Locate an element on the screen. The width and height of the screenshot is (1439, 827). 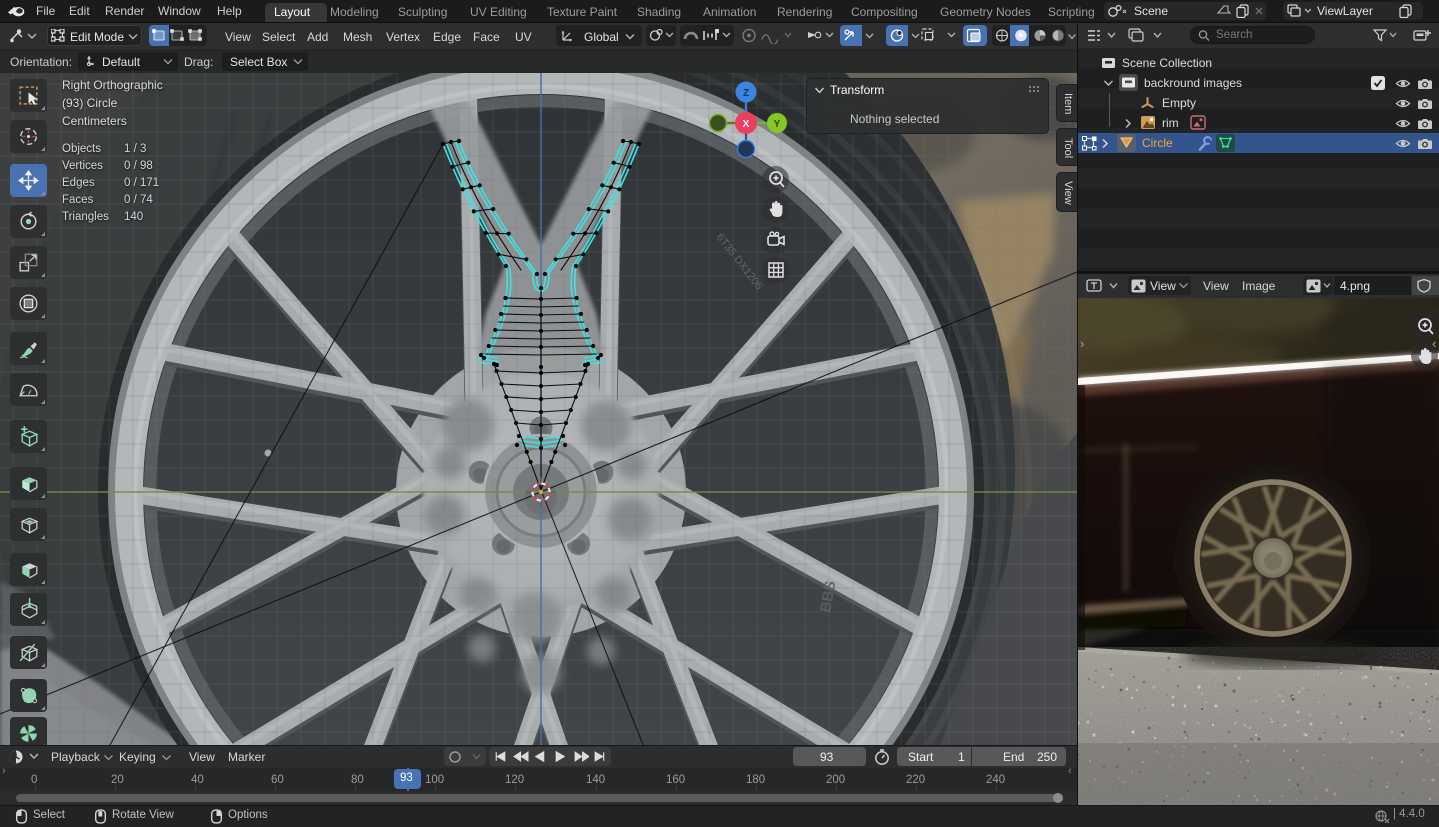
svg-text: X is located at coordinates (745, 124).